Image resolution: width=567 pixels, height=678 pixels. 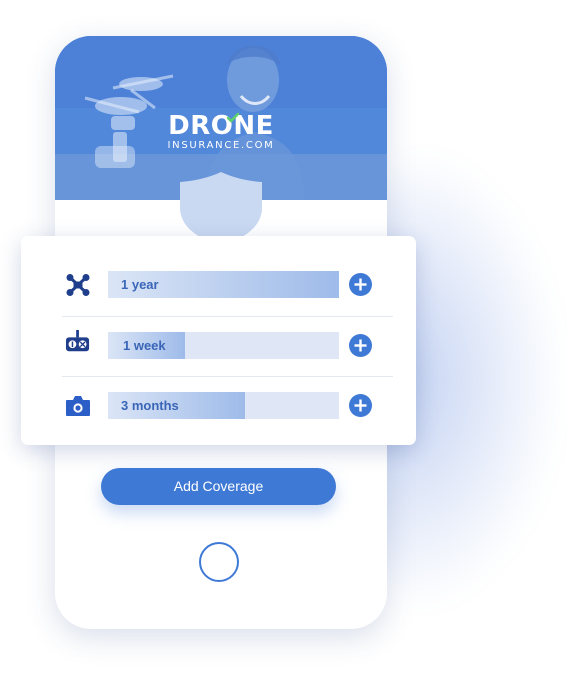 What do you see at coordinates (219, 562) in the screenshot?
I see `home-button` at bounding box center [219, 562].